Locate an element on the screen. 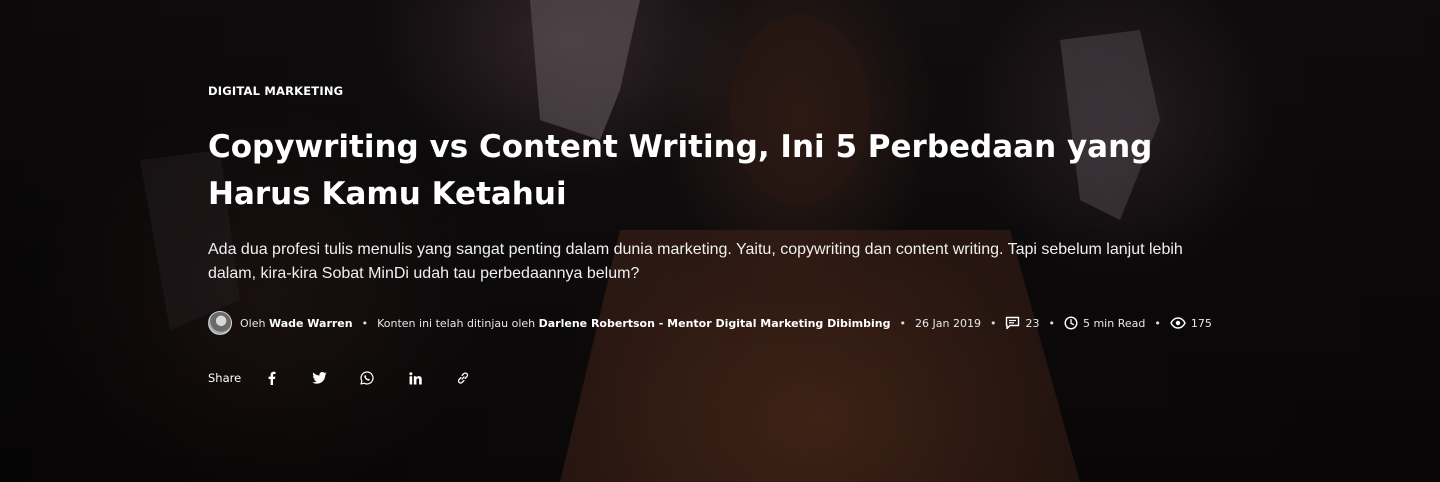 The image size is (1440, 482). eye-icon is located at coordinates (1178, 323).